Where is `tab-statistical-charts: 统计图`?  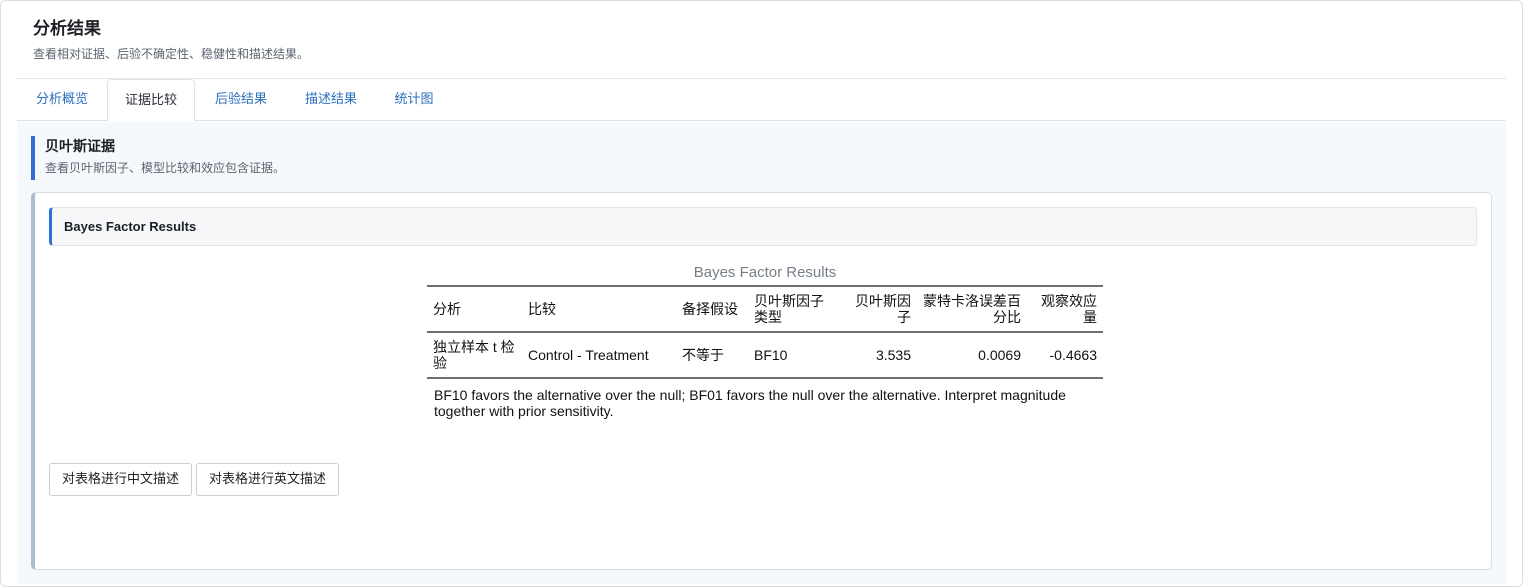
tab-statistical-charts: 统计图 is located at coordinates (414, 100).